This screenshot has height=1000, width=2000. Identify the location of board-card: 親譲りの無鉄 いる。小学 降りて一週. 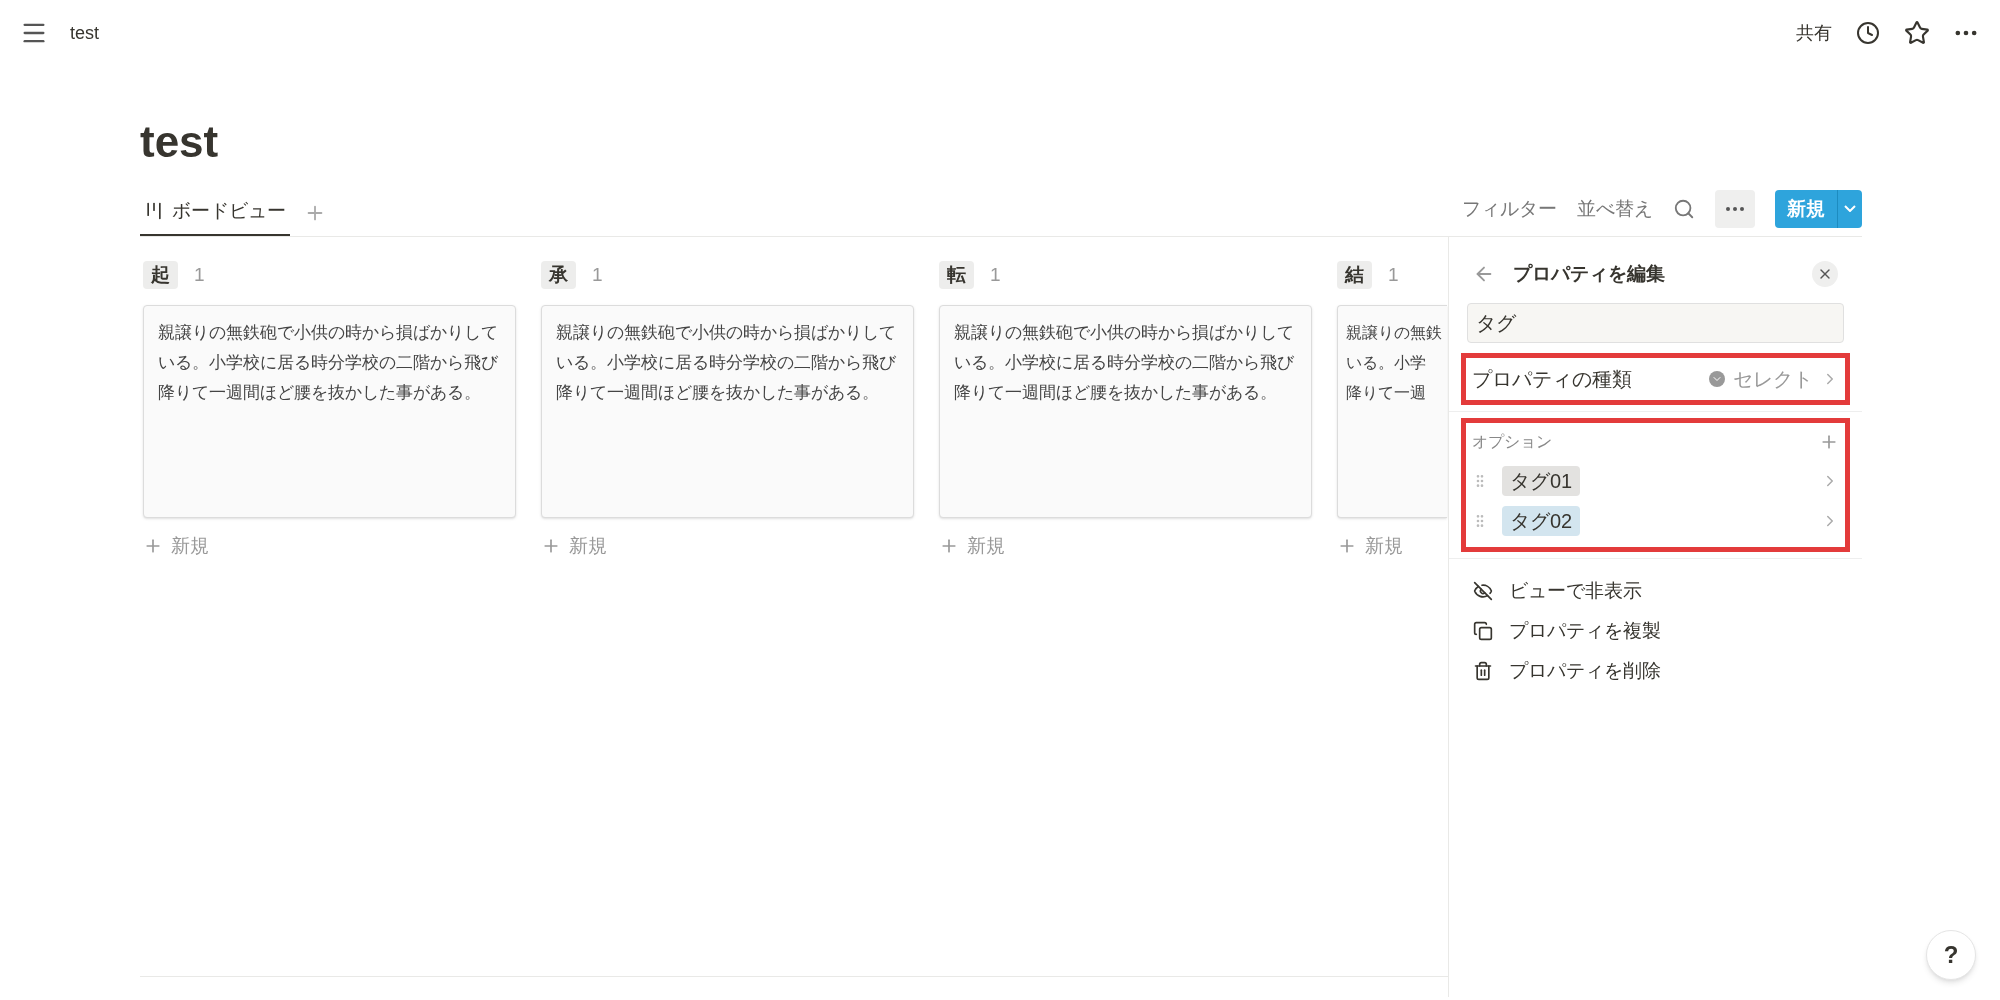
(1392, 411).